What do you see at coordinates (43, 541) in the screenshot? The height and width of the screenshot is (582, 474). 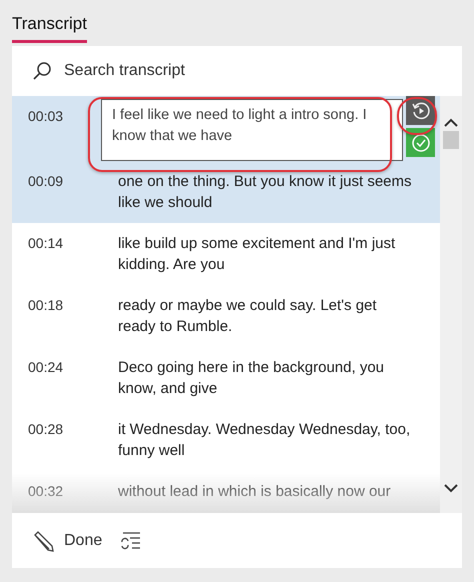 I see `pencil-icon` at bounding box center [43, 541].